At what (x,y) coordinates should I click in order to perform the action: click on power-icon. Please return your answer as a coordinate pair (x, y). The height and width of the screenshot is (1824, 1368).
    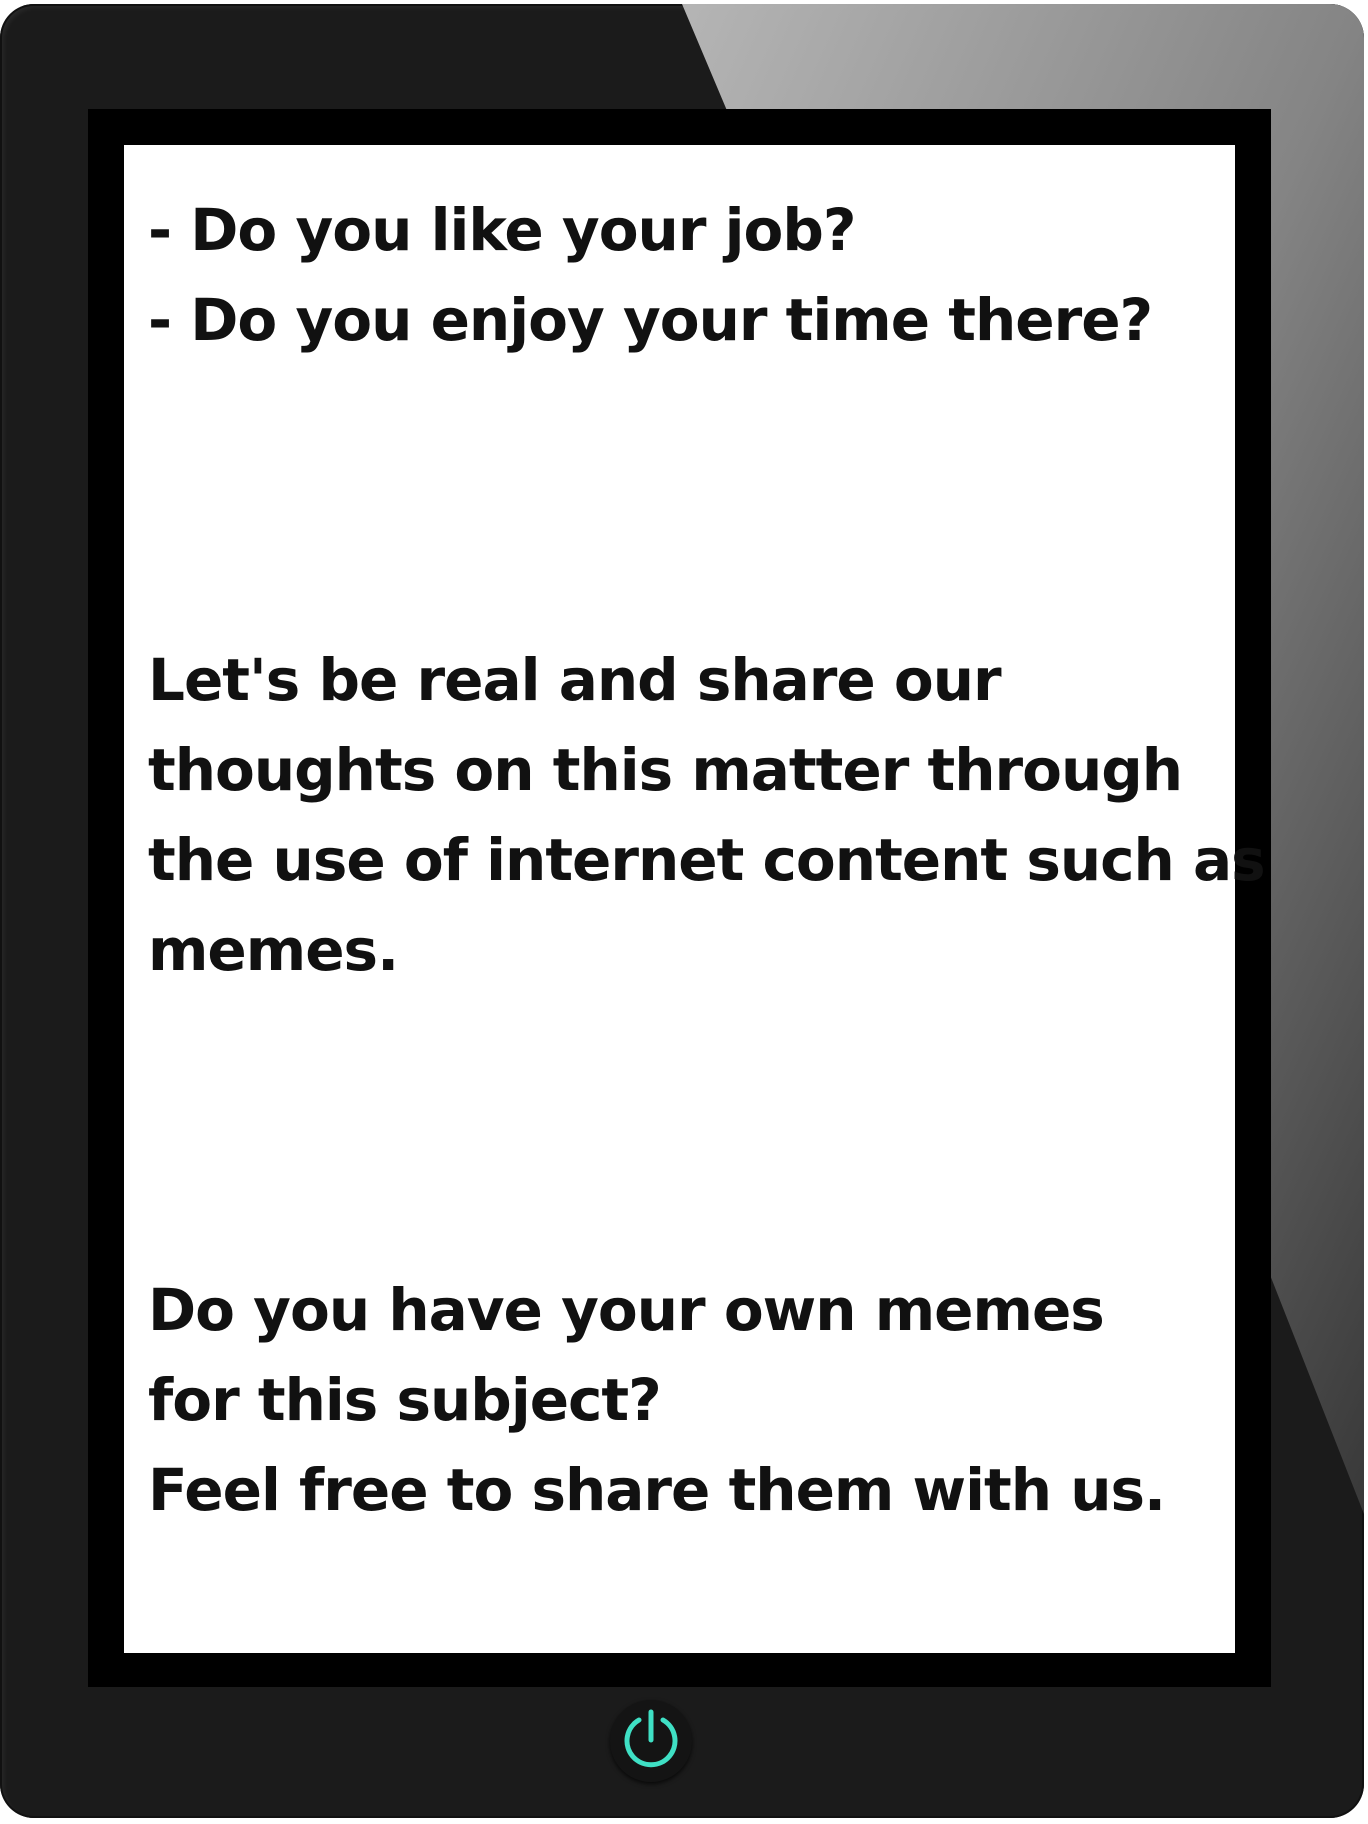
    Looking at the image, I should click on (651, 1738).